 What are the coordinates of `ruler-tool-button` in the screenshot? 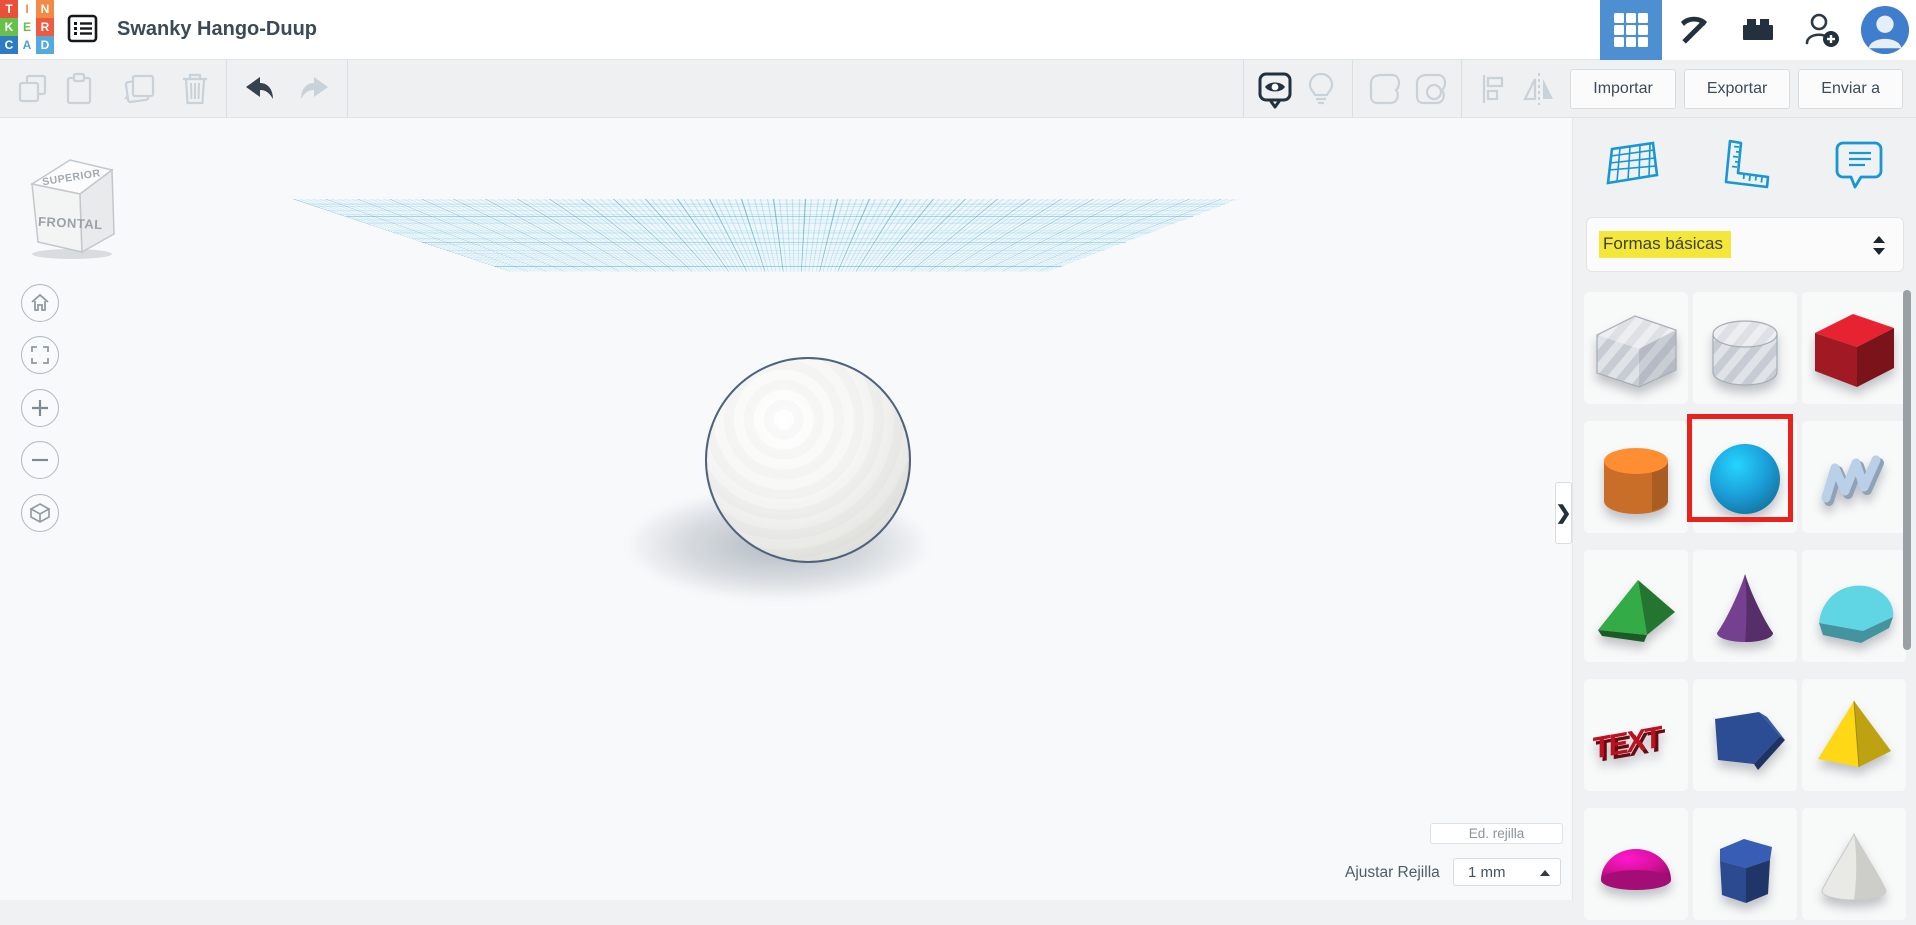 It's located at (1745, 164).